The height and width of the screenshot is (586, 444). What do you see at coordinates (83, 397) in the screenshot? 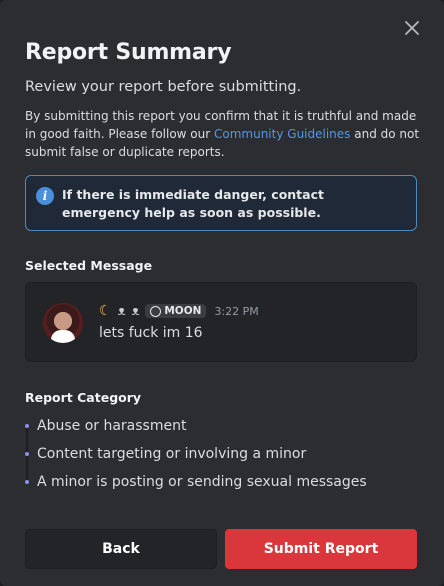
I see `report-category-label: Report Category` at bounding box center [83, 397].